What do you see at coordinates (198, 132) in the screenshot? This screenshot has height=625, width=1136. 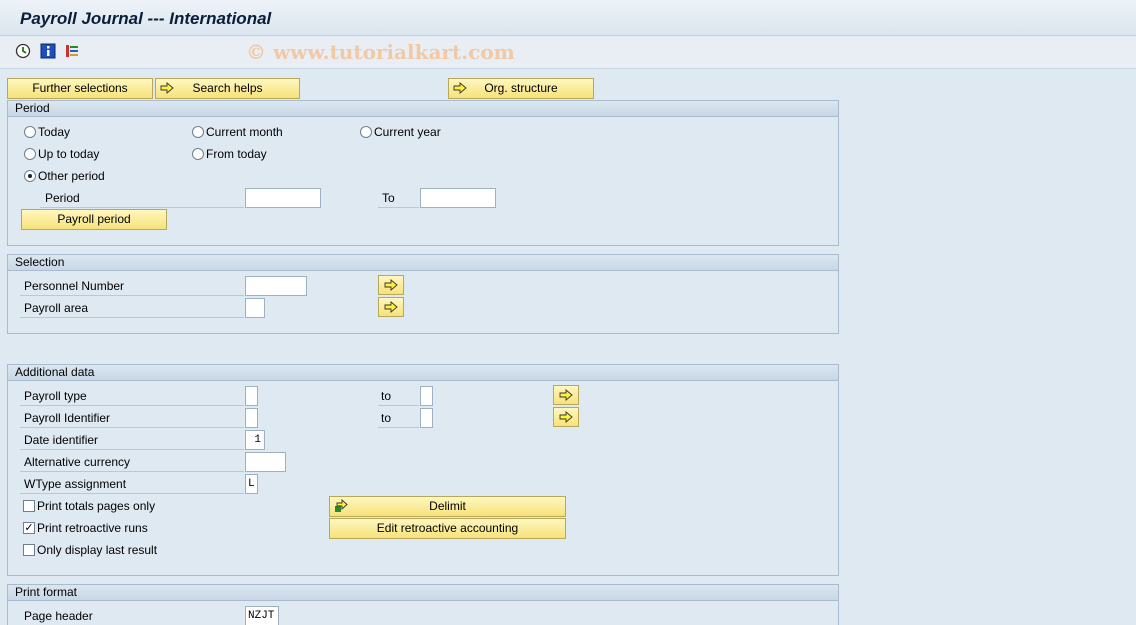 I see `radio-current-month` at bounding box center [198, 132].